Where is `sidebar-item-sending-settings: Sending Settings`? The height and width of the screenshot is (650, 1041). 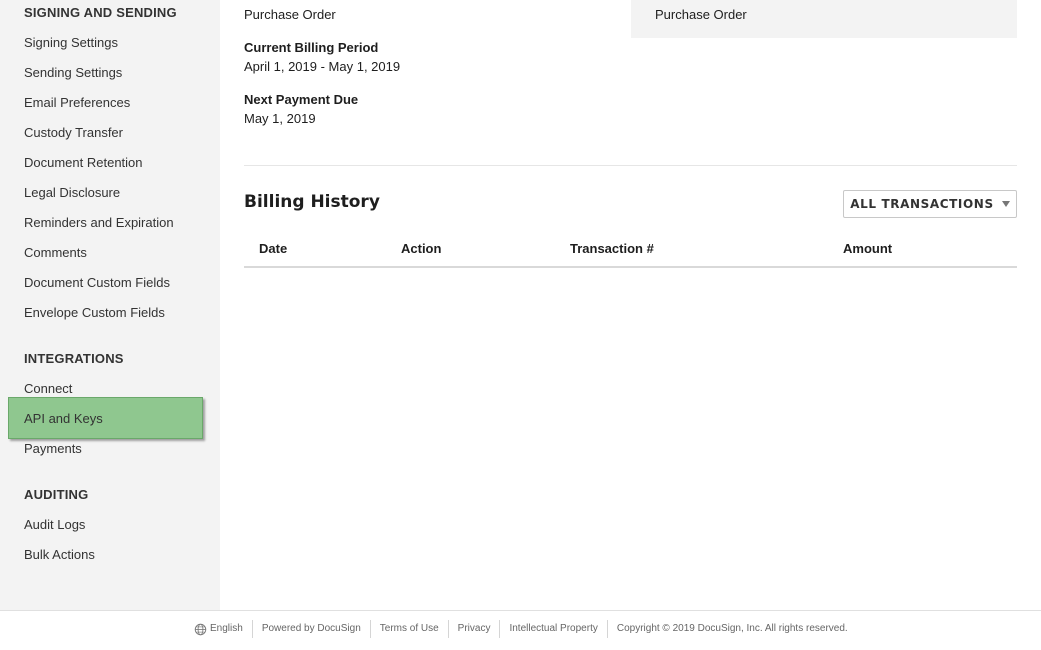
sidebar-item-sending-settings: Sending Settings is located at coordinates (73, 72).